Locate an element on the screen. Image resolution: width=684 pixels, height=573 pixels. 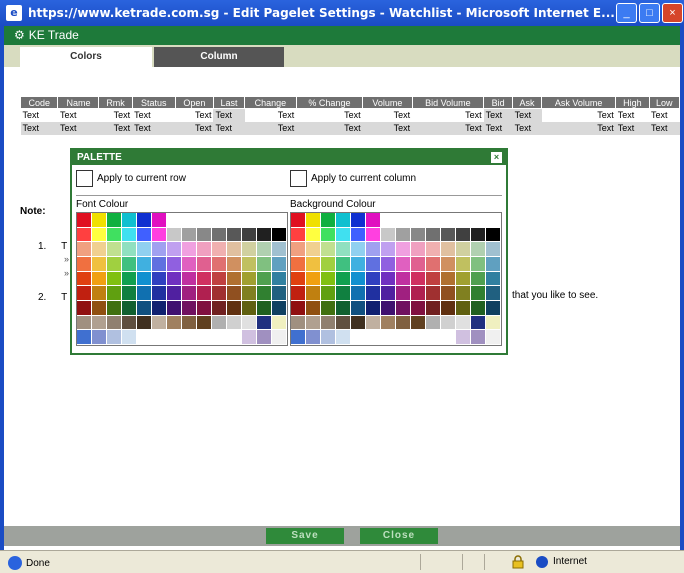
column-header: Rmk is located at coordinates (115, 102).